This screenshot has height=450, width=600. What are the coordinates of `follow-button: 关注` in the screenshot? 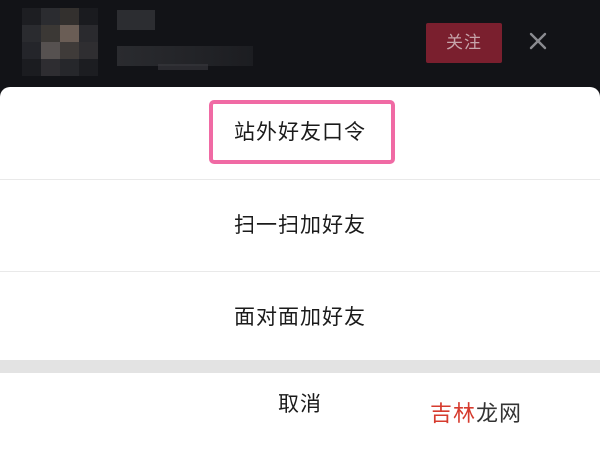 It's located at (464, 43).